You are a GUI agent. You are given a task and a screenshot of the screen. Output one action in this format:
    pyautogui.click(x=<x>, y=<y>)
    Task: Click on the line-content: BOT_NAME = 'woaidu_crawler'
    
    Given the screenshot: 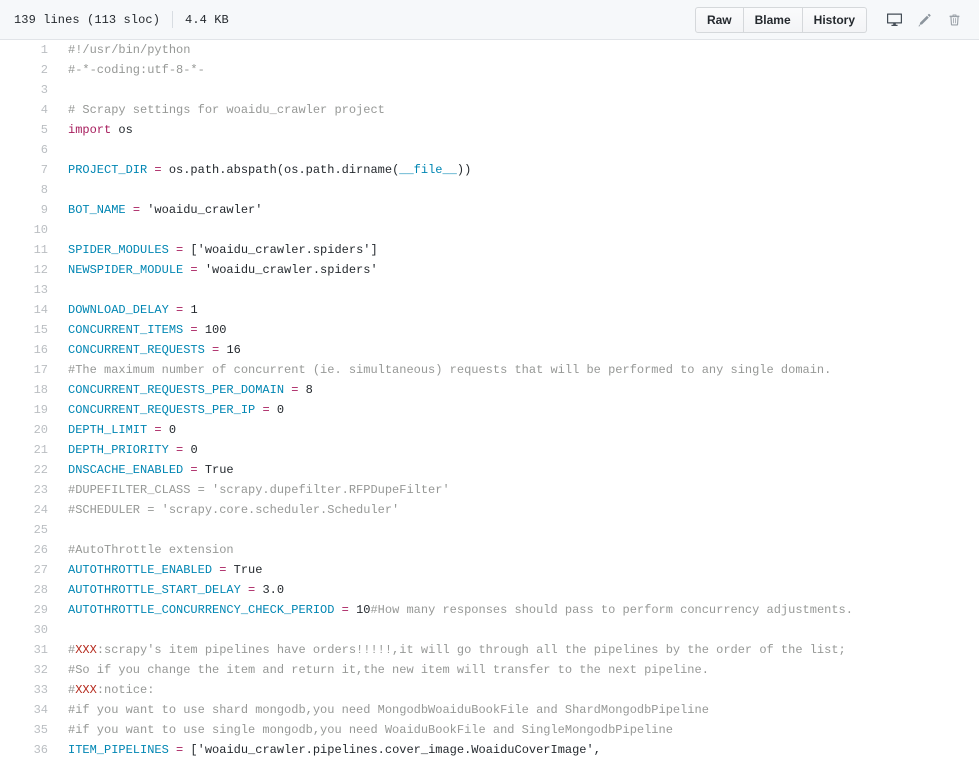 What is the action you would take?
    pyautogui.click(x=518, y=210)
    